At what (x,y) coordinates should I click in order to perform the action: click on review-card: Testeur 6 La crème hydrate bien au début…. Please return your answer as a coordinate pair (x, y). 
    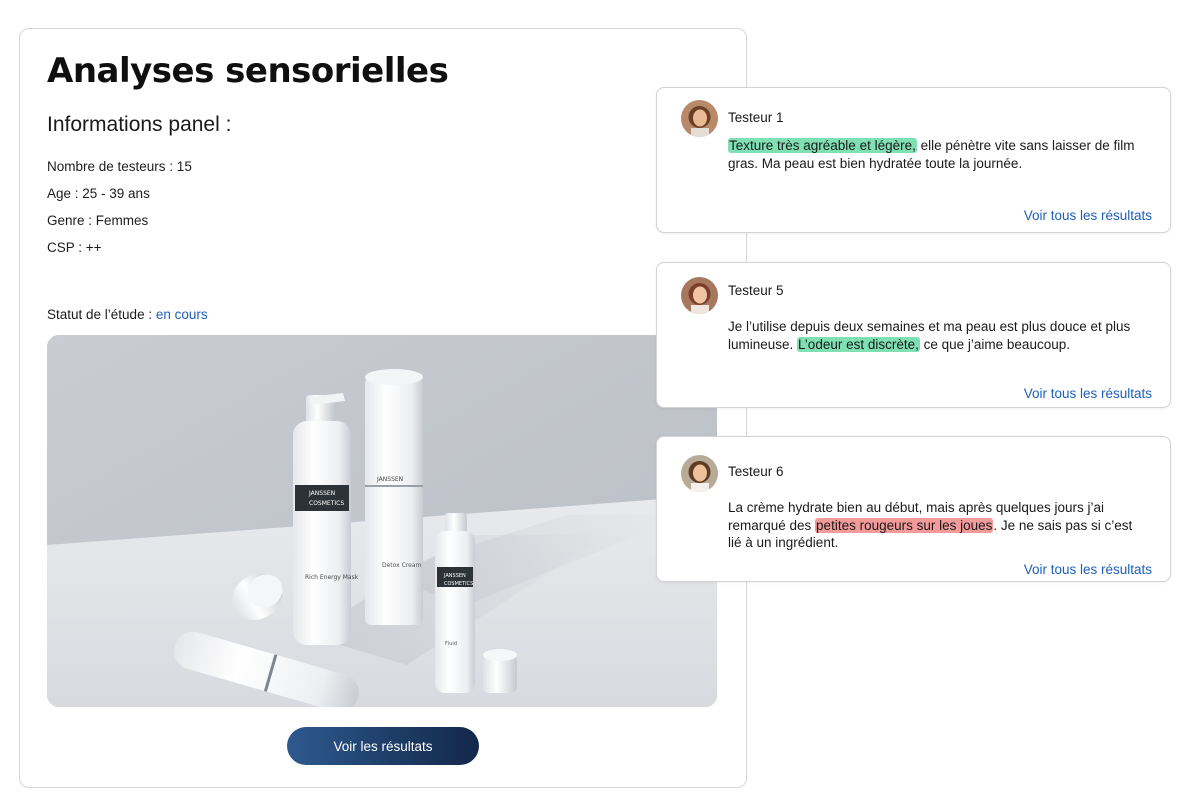
    Looking at the image, I should click on (913, 509).